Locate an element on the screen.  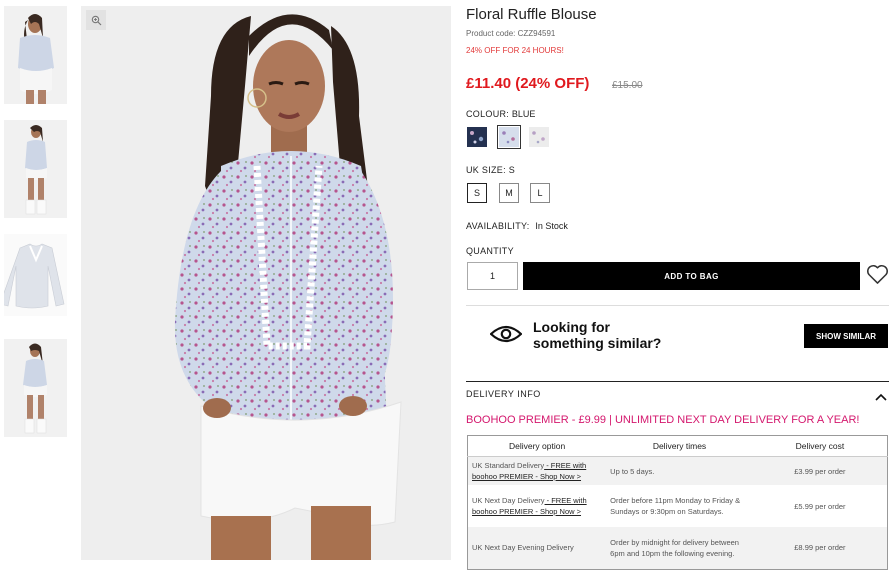
delivery-cost-cell: £5.99 per order is located at coordinates (820, 506).